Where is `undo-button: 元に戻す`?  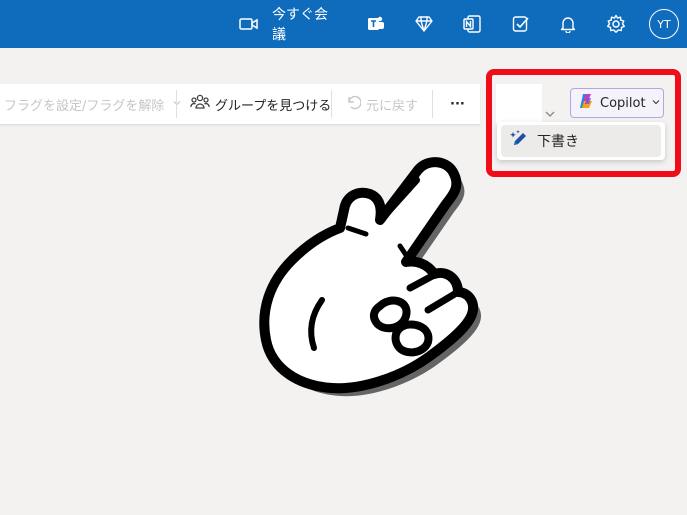 undo-button: 元に戻す is located at coordinates (381, 104).